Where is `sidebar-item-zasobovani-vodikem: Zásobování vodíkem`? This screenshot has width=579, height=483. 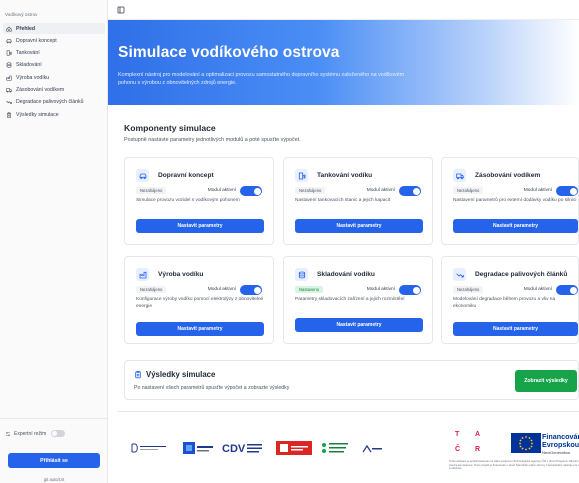 sidebar-item-zasobovani-vodikem: Zásobování vodíkem is located at coordinates (54, 89).